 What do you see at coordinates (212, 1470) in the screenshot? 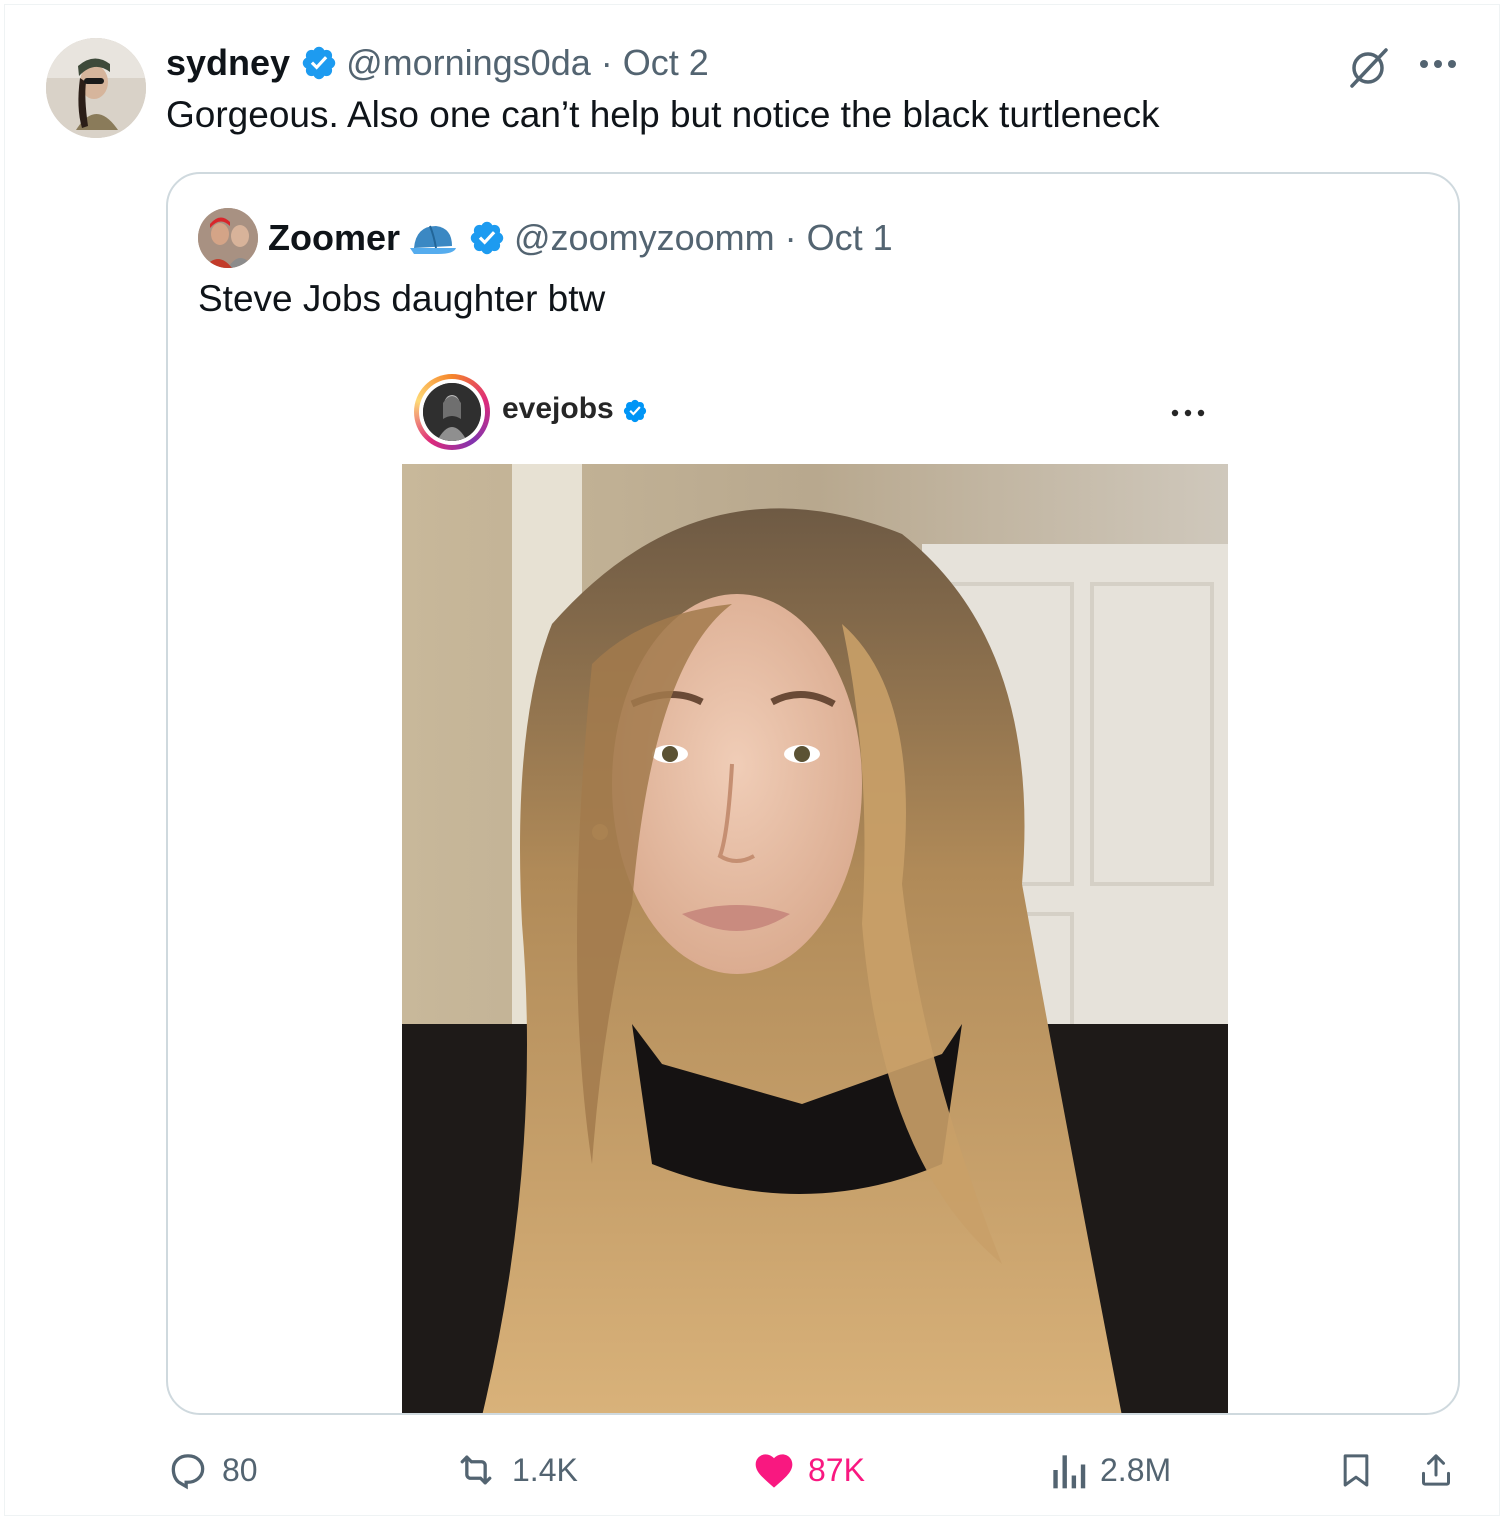
I see `reply-button: 80` at bounding box center [212, 1470].